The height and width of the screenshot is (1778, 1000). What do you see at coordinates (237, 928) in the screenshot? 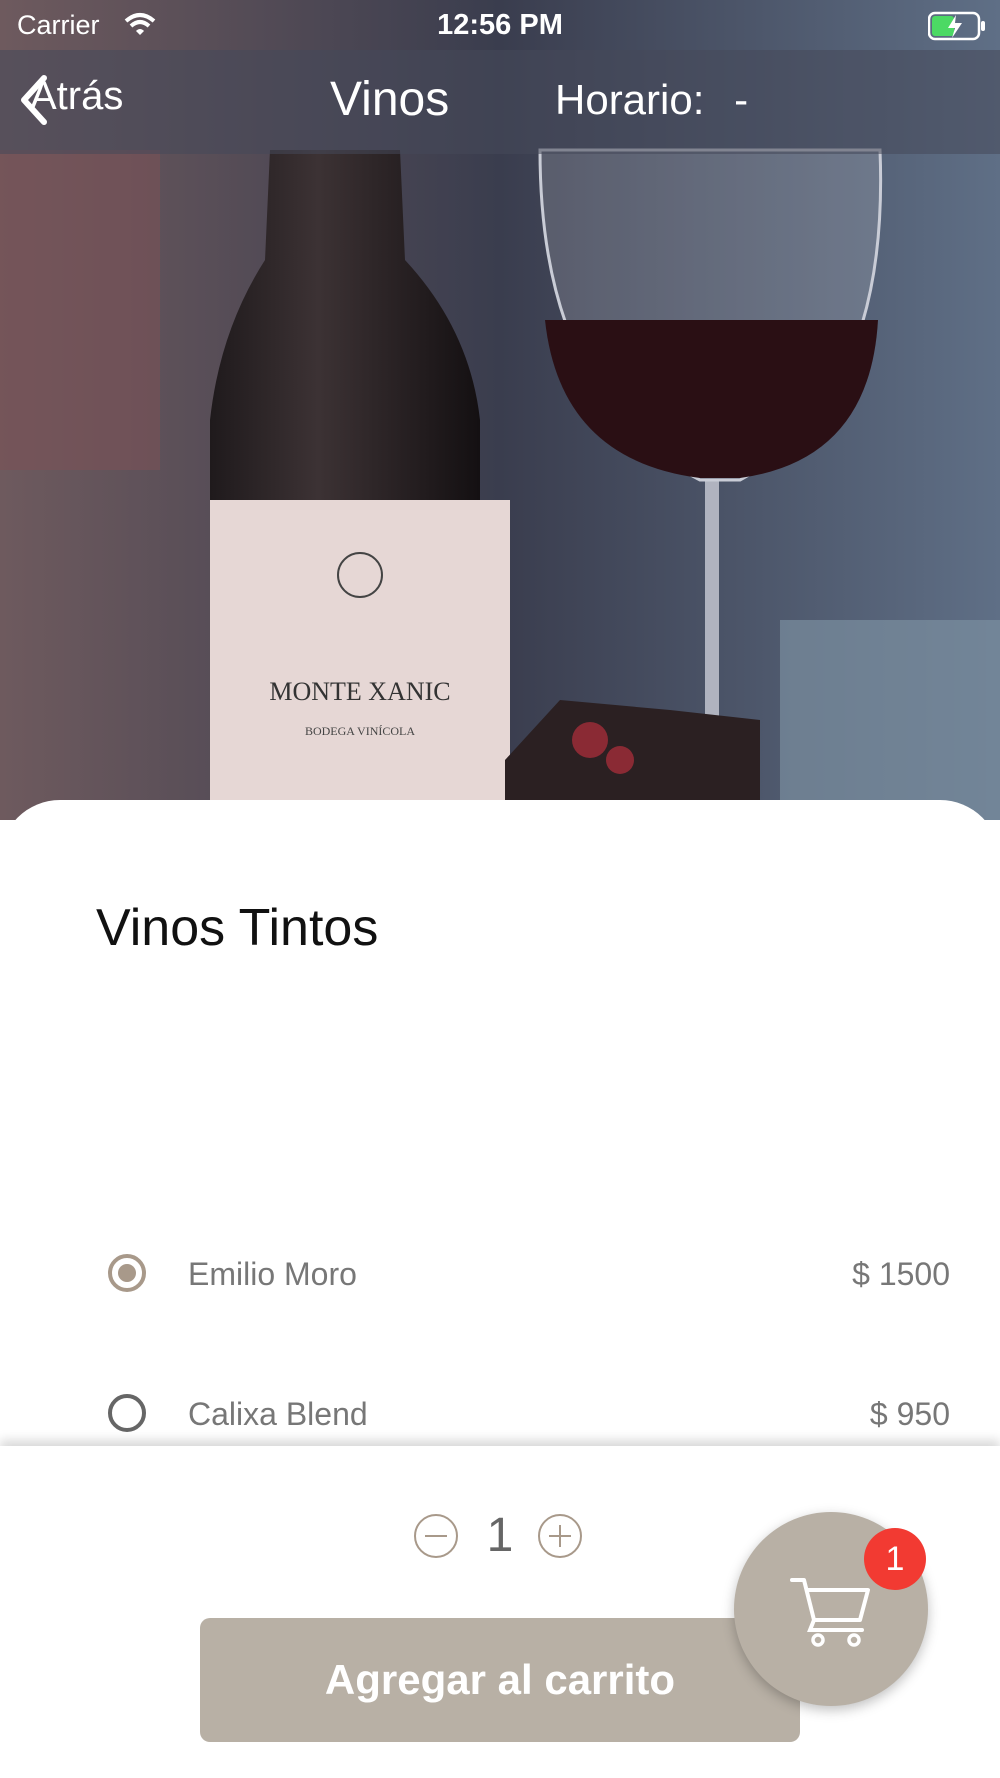
I see `product-title: Vinos Tintos` at bounding box center [237, 928].